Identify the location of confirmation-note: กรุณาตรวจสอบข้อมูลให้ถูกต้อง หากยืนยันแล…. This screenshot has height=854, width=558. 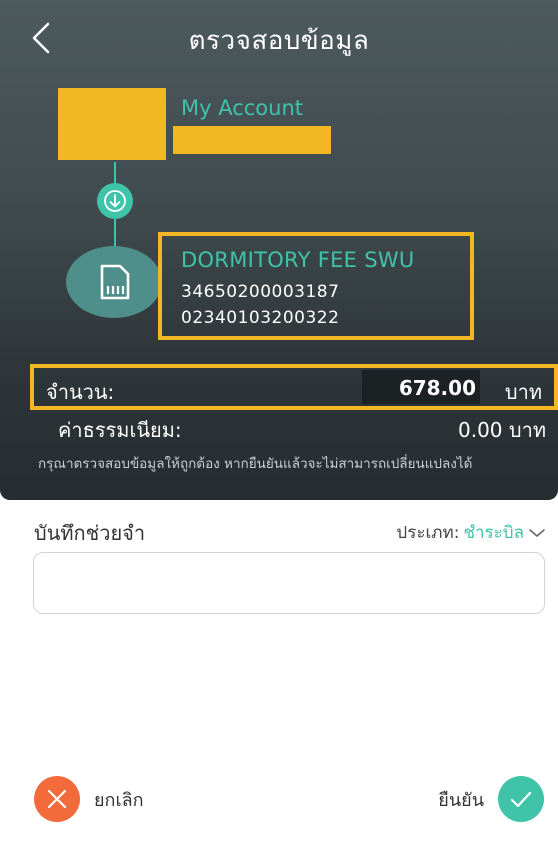
(255, 464).